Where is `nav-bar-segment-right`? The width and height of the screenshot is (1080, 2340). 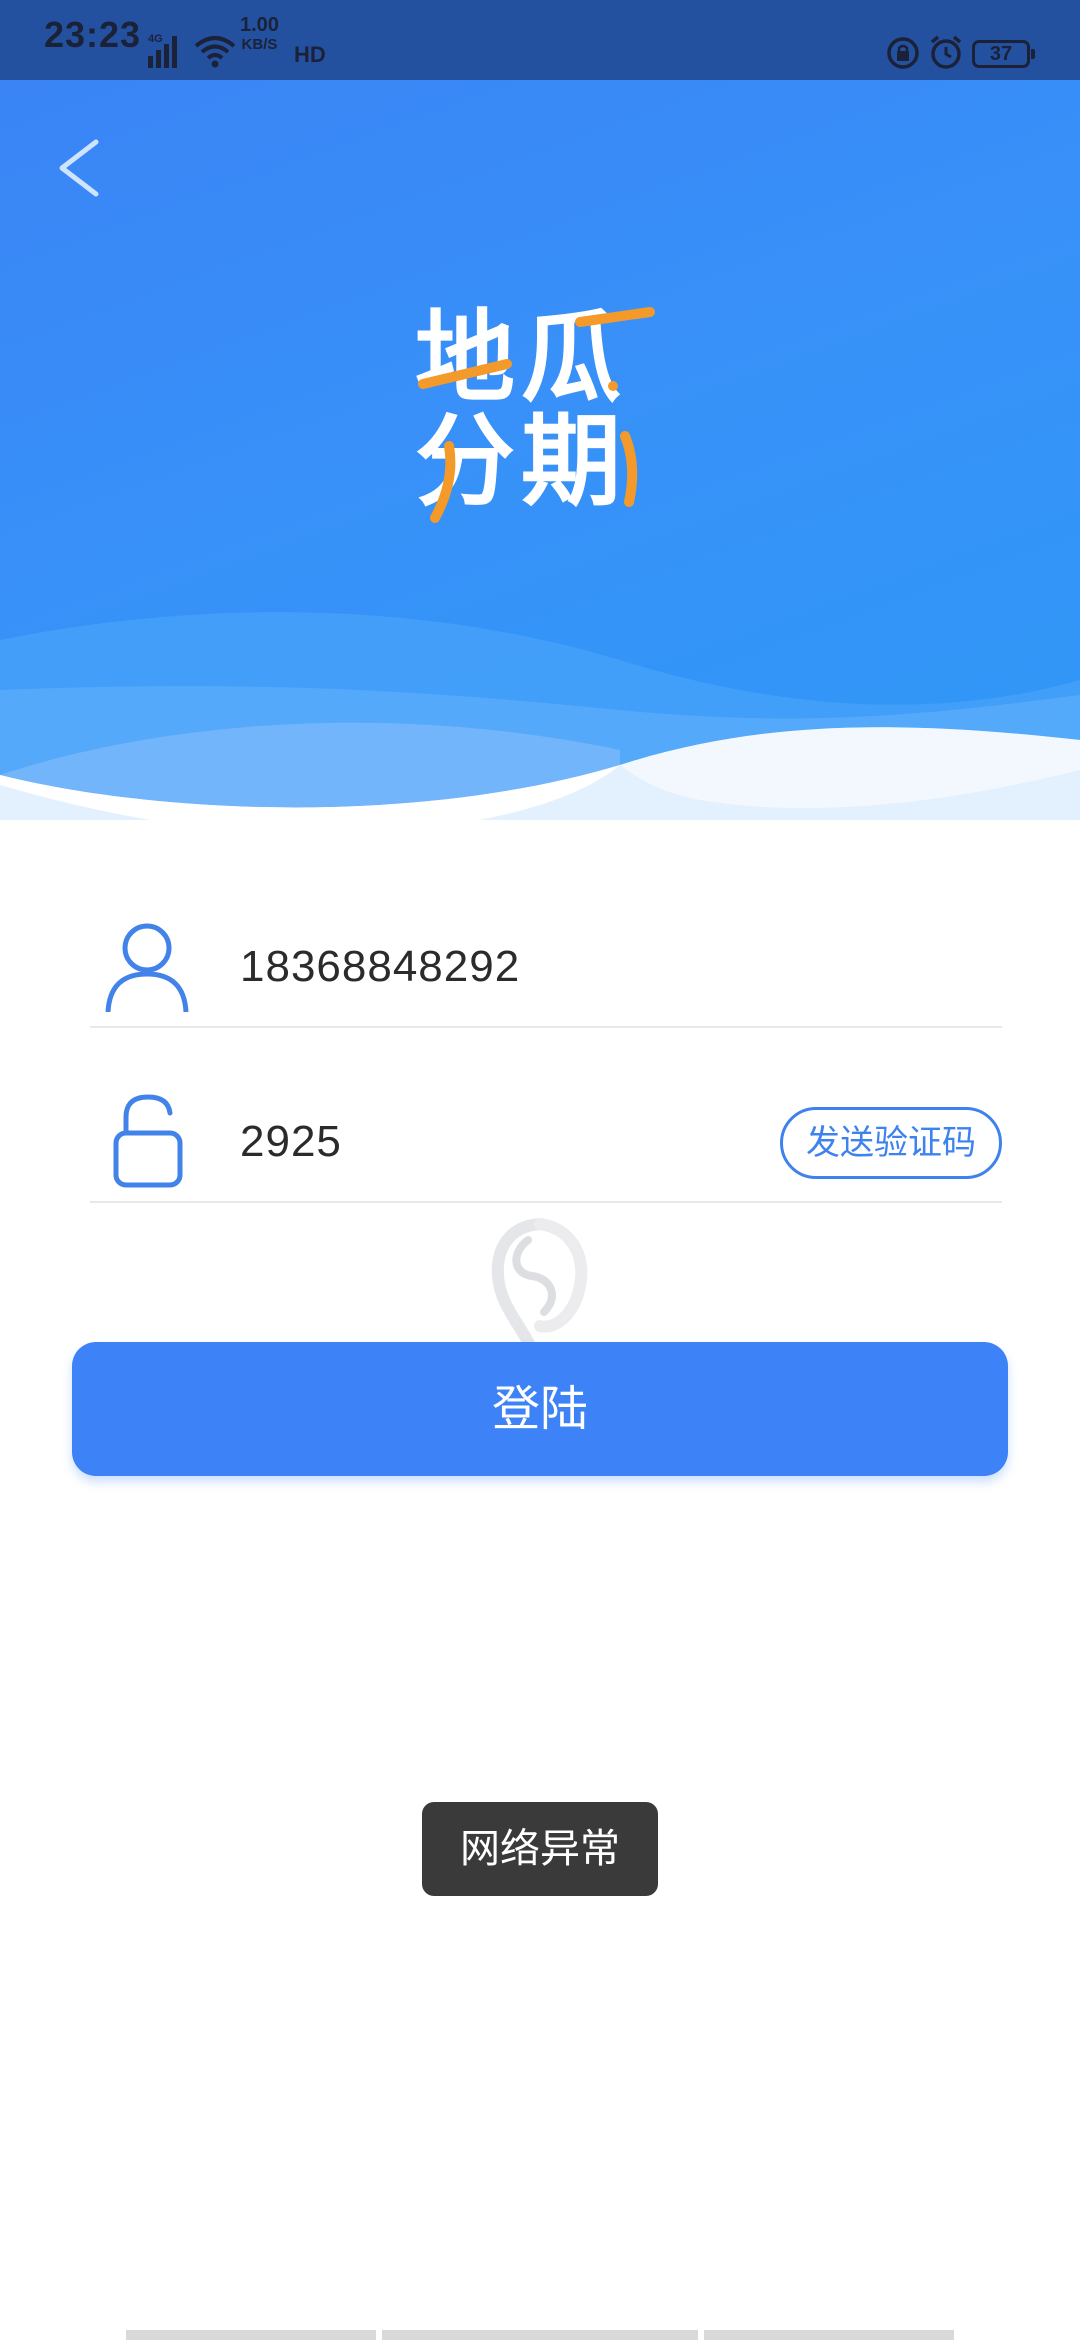
nav-bar-segment-right is located at coordinates (829, 2335).